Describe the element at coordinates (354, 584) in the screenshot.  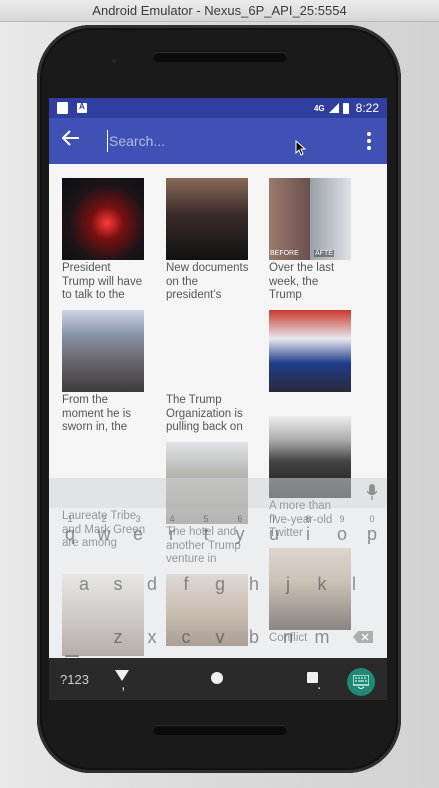
I see `key-l: l` at that location.